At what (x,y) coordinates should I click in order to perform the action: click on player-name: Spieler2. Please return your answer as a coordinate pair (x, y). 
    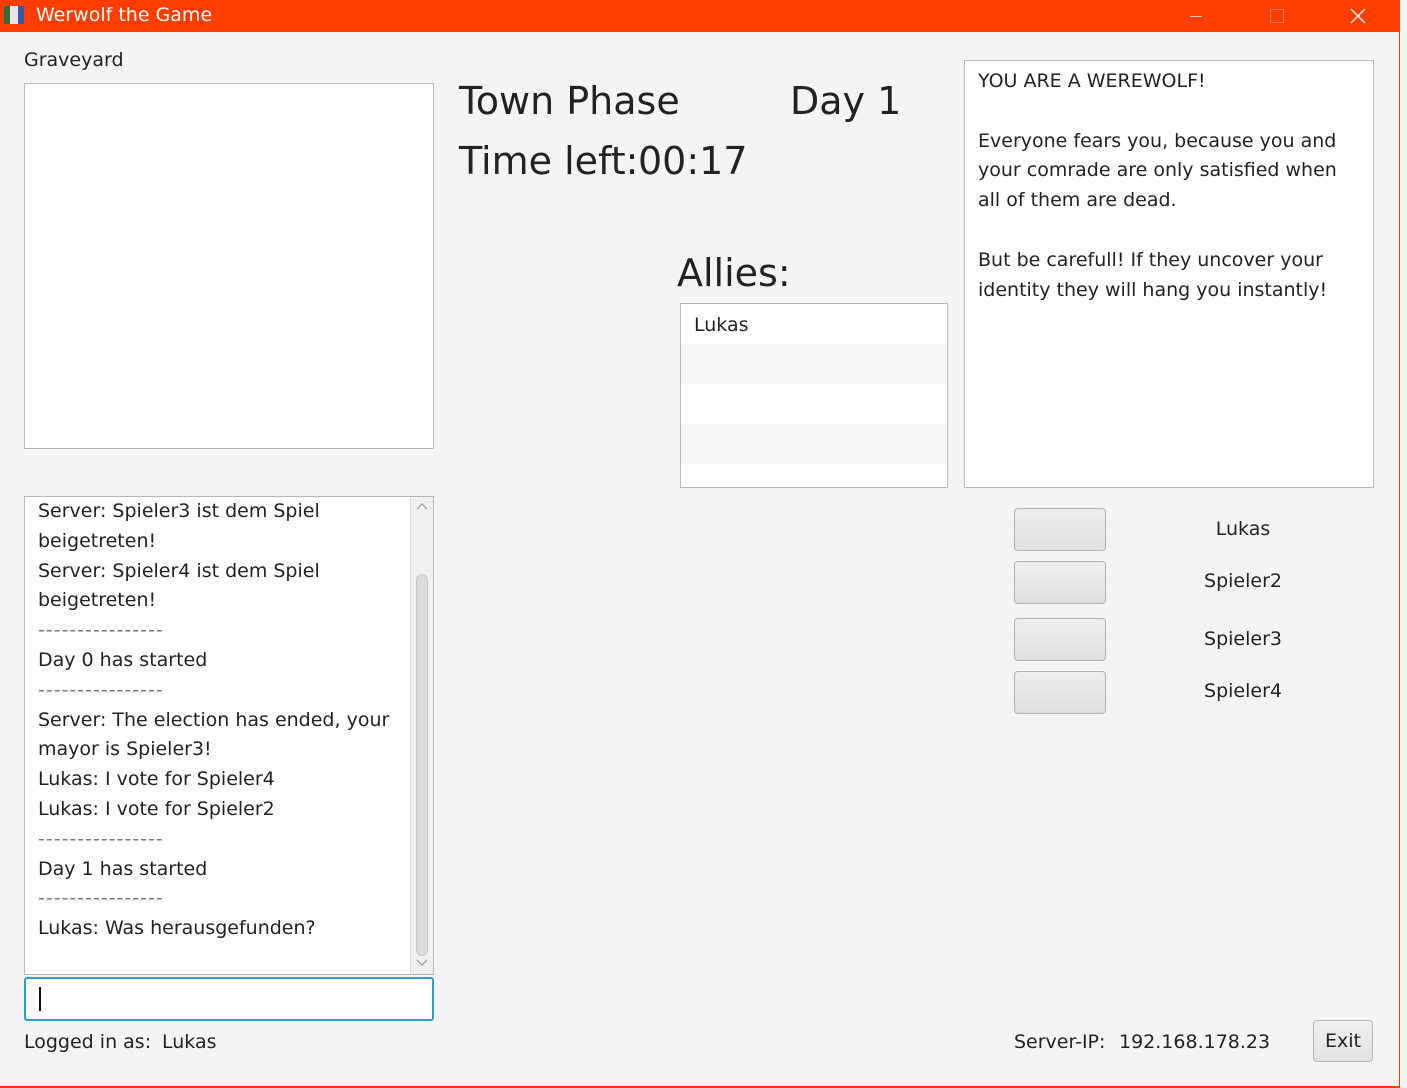
    Looking at the image, I should click on (1243, 581).